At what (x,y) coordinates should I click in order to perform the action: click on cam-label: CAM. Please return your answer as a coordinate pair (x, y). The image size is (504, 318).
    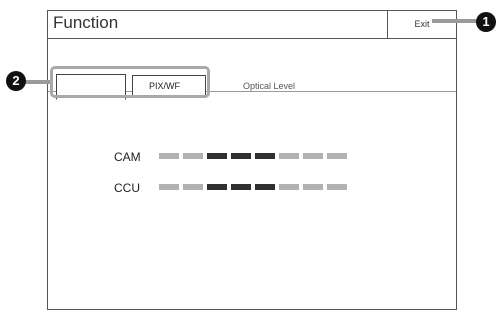
    Looking at the image, I should click on (127, 157).